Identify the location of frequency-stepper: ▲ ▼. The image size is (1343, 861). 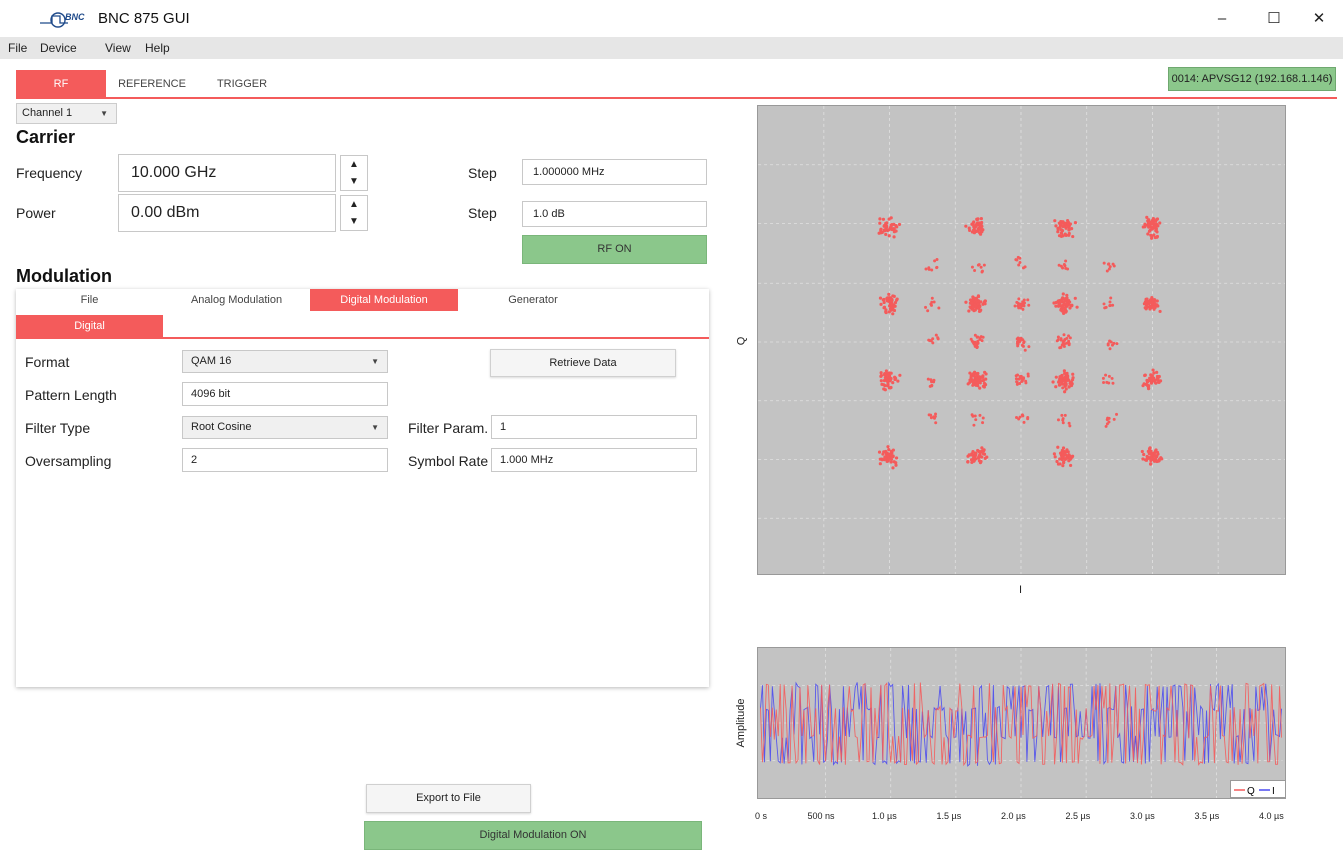
(354, 173).